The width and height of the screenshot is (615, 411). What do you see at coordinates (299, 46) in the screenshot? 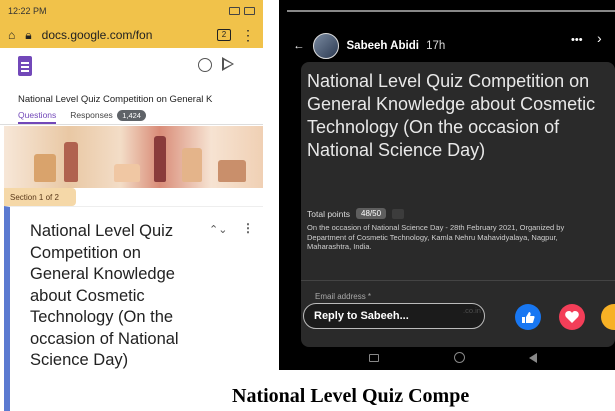
I see `back-arrow-icon: ←` at bounding box center [299, 46].